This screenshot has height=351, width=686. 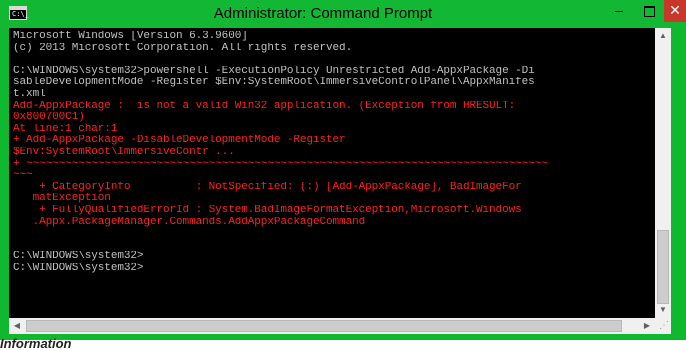 What do you see at coordinates (62, 199) in the screenshot?
I see `console-line: matException` at bounding box center [62, 199].